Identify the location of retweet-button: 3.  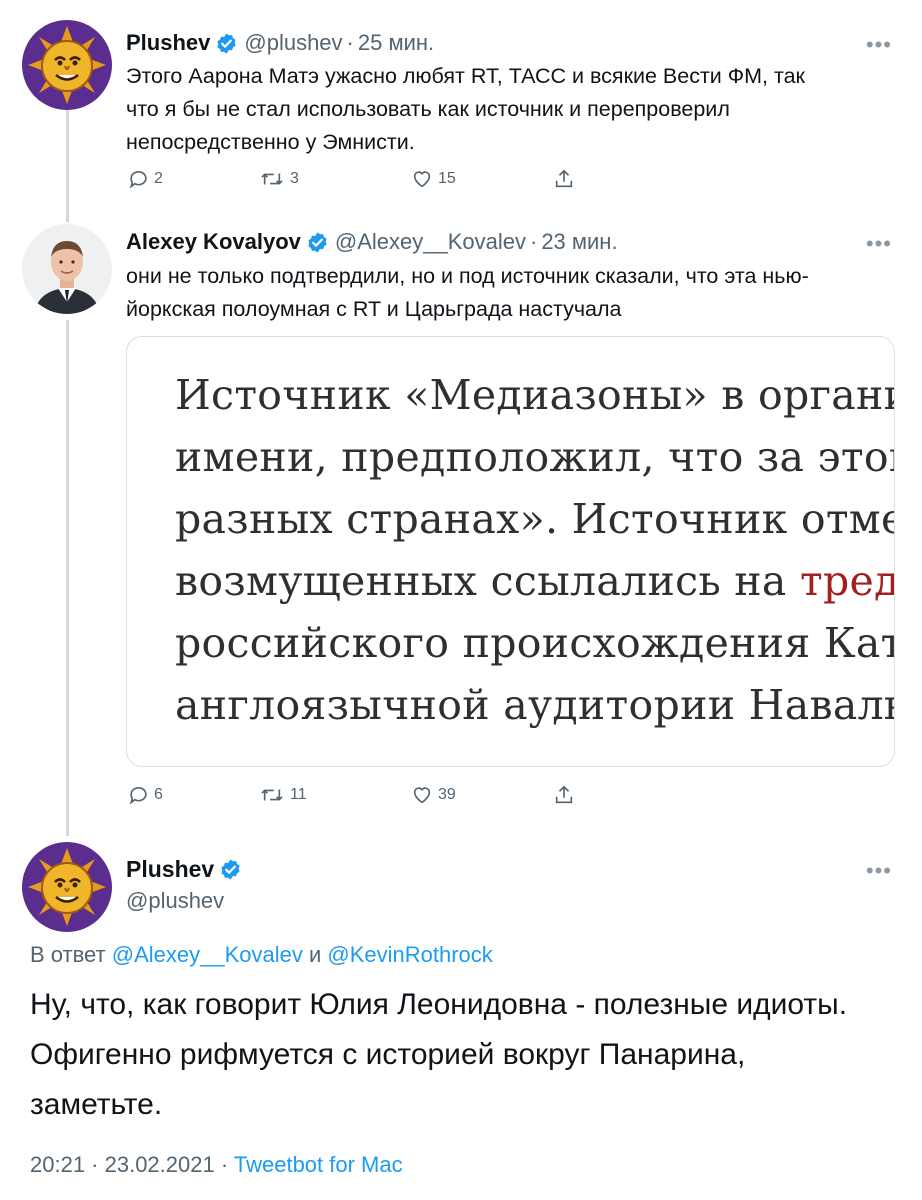
(278, 179).